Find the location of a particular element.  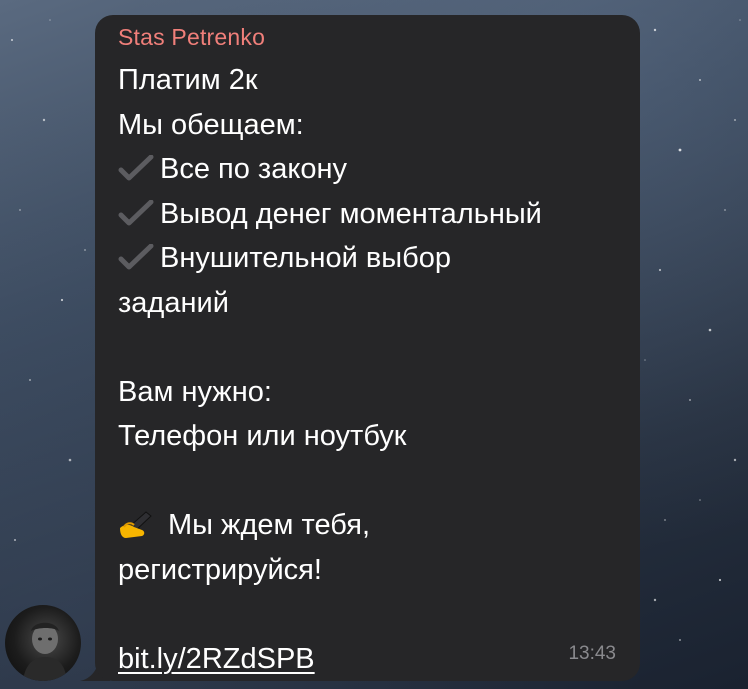

promise-item-label: Внушительной выбор is located at coordinates (305, 258).